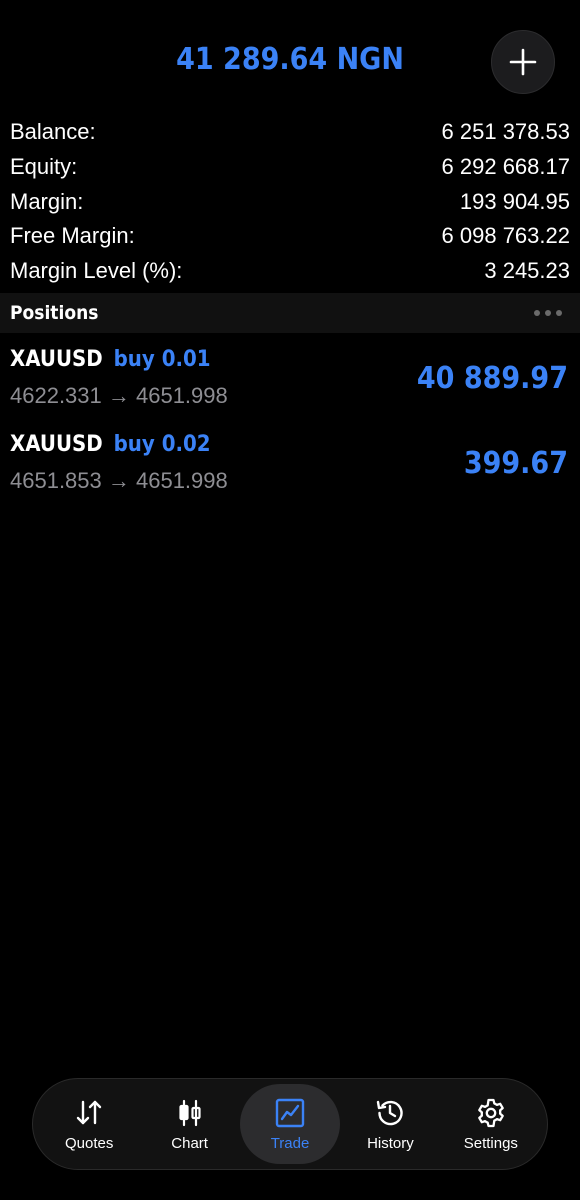  I want to click on trade-chart-icon, so click(290, 1113).